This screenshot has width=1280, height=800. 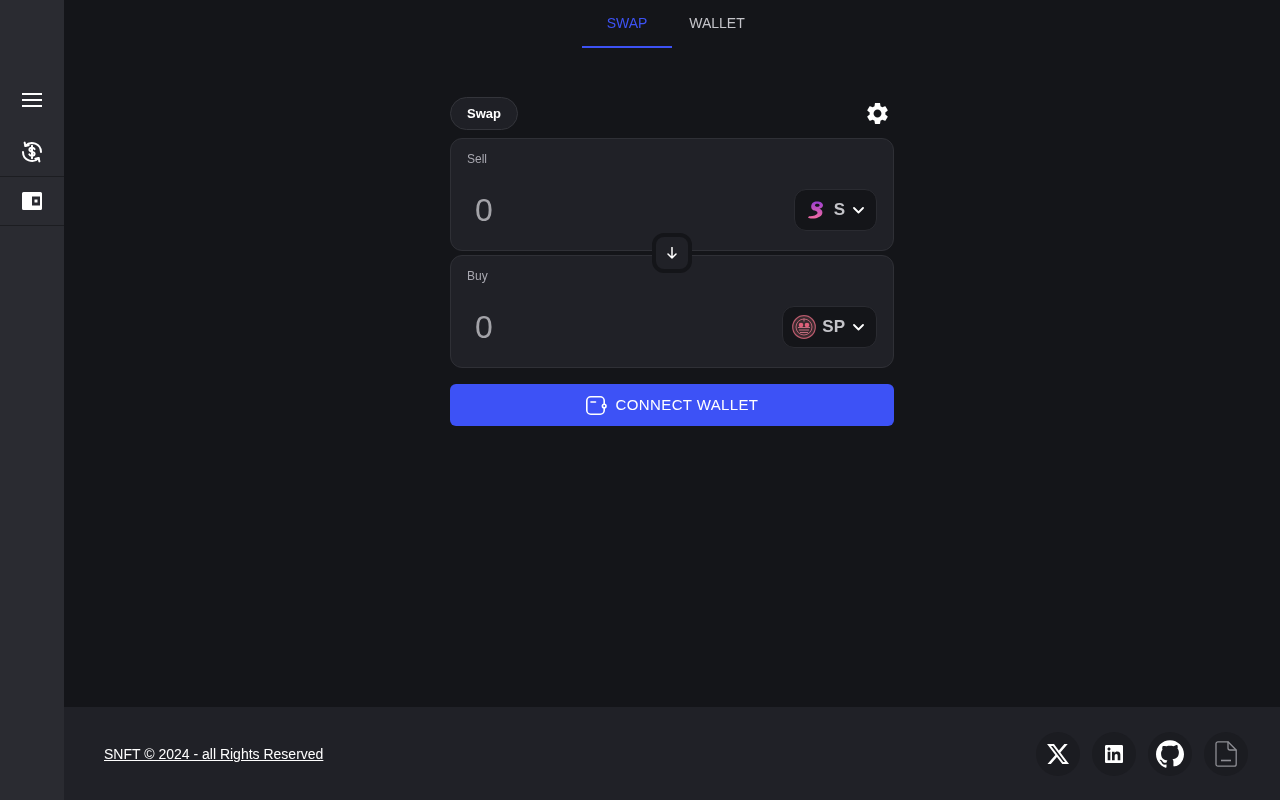 I want to click on copyright-link: SNFT © 2024 - all Rights Reserved, so click(x=214, y=753).